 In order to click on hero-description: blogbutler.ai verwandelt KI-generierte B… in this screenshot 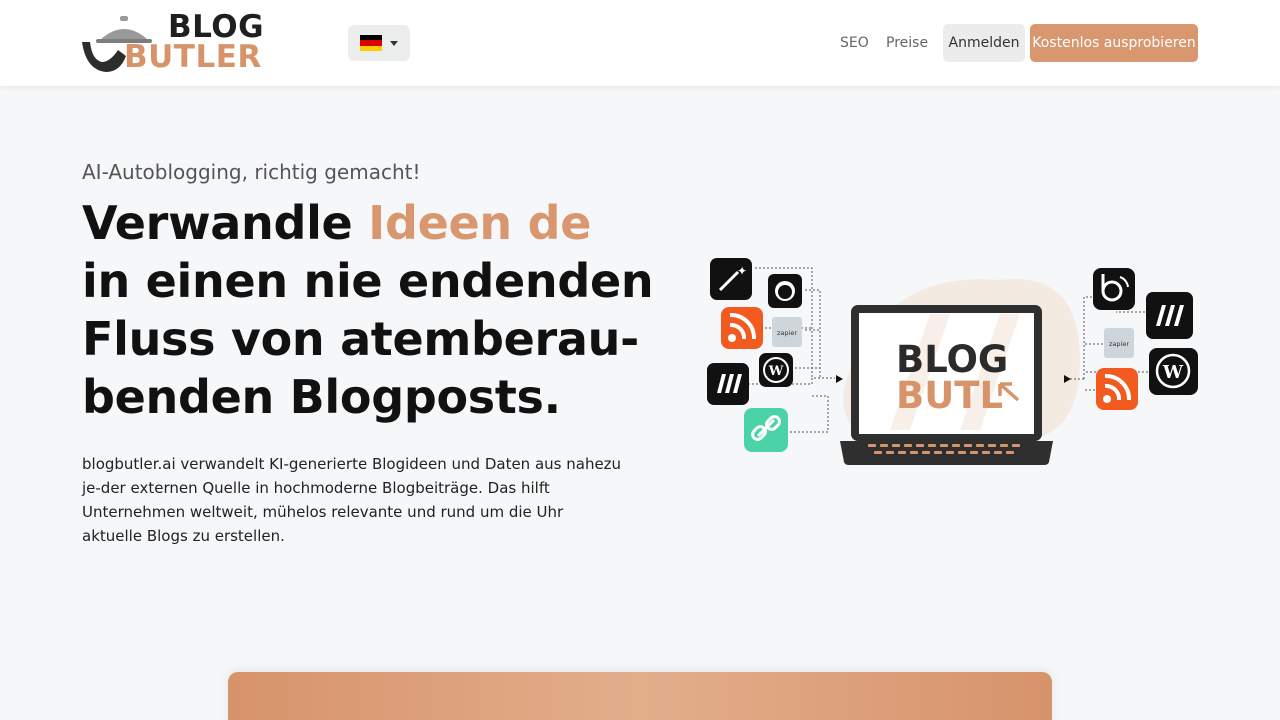, I will do `click(352, 500)`.